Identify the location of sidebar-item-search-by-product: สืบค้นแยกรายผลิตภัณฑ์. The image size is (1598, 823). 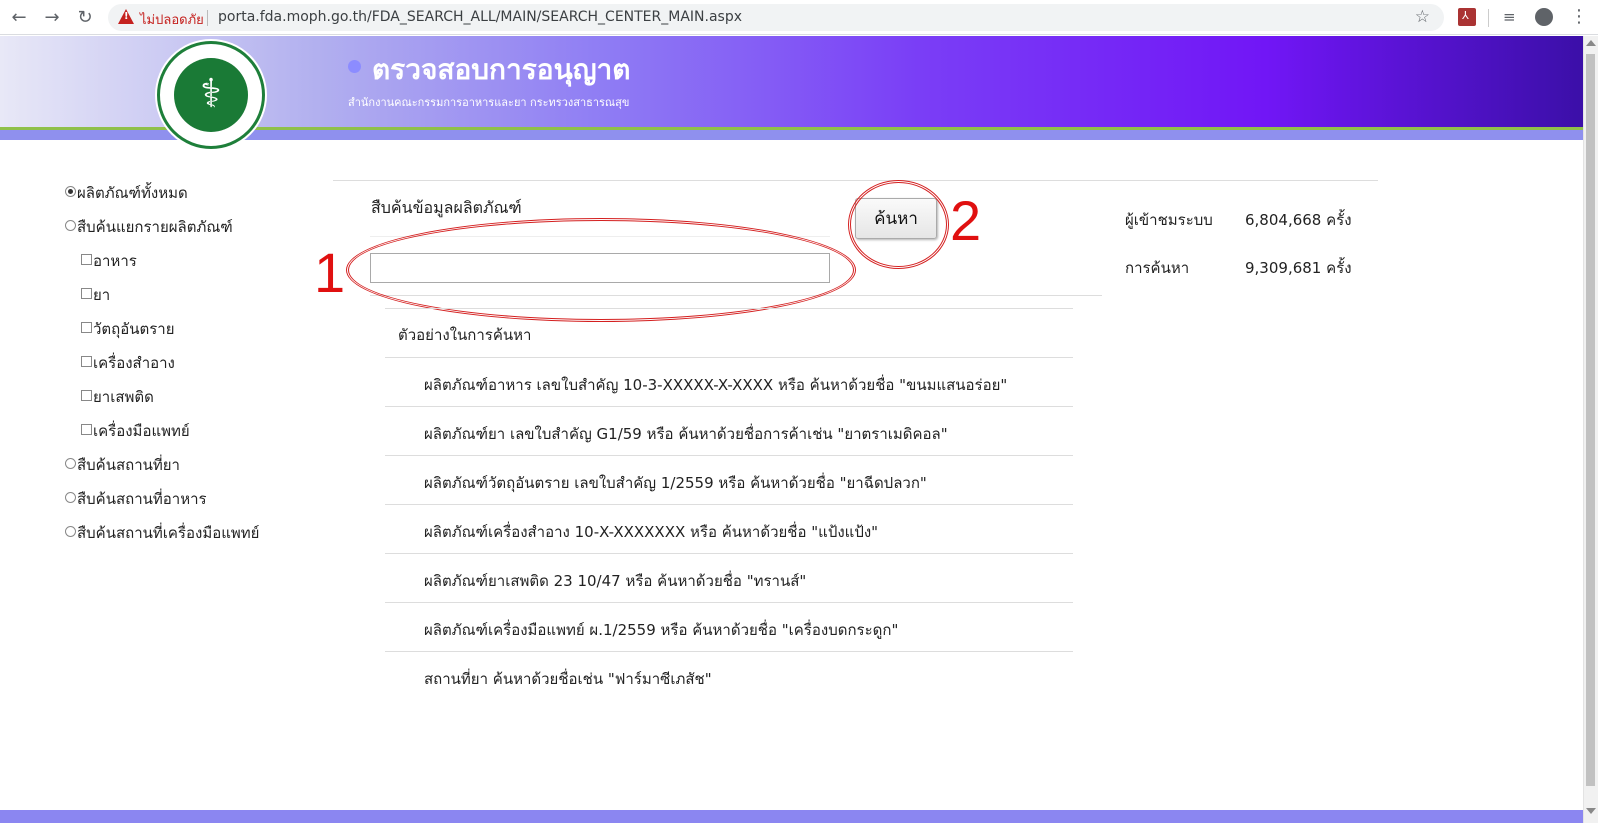
(149, 227).